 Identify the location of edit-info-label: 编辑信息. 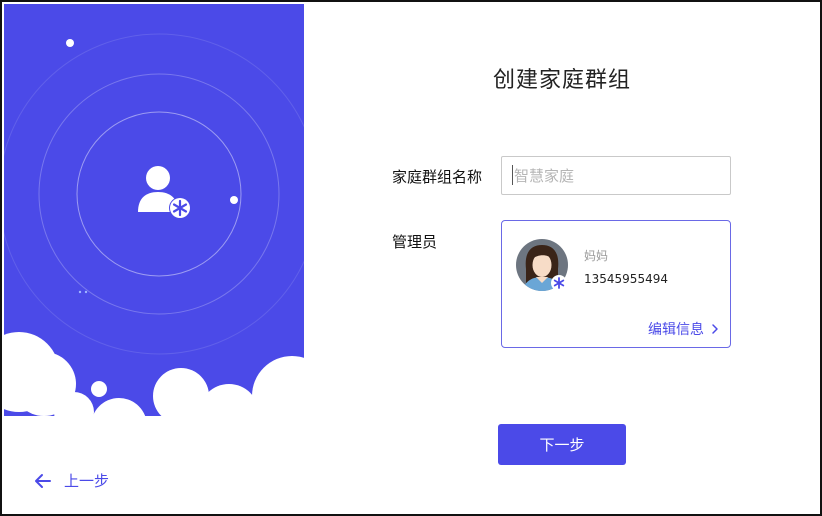
(676, 330).